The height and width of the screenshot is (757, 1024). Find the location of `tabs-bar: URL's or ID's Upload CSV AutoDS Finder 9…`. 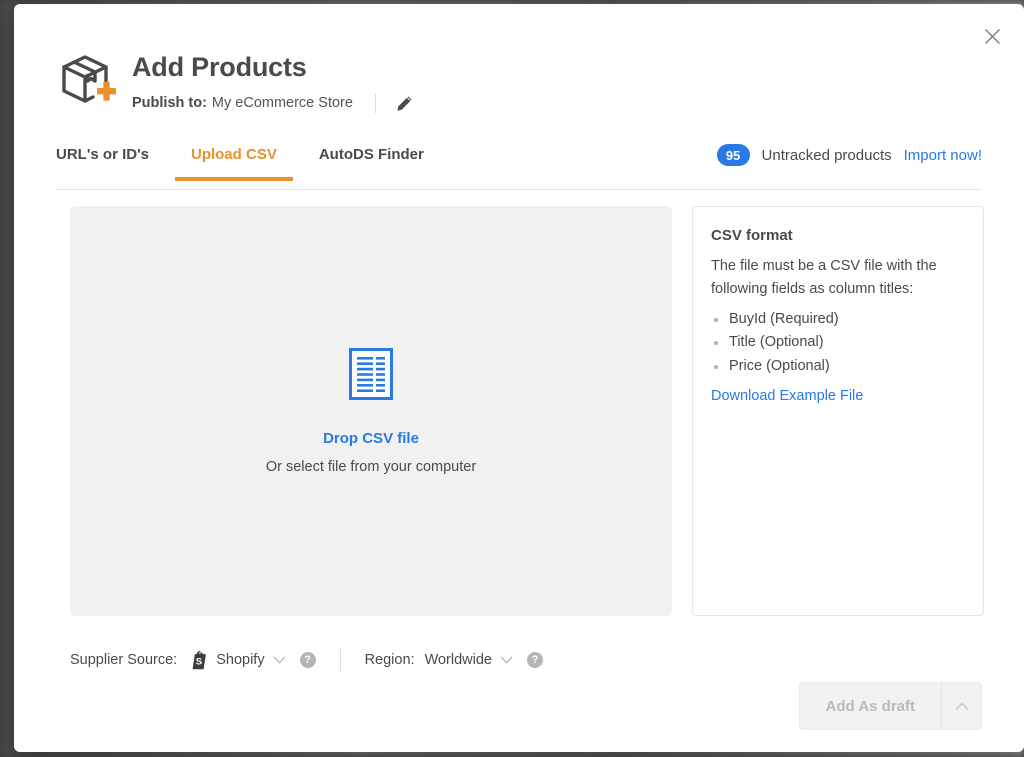

tabs-bar: URL's or ID's Upload CSV AutoDS Finder 9… is located at coordinates (519, 165).